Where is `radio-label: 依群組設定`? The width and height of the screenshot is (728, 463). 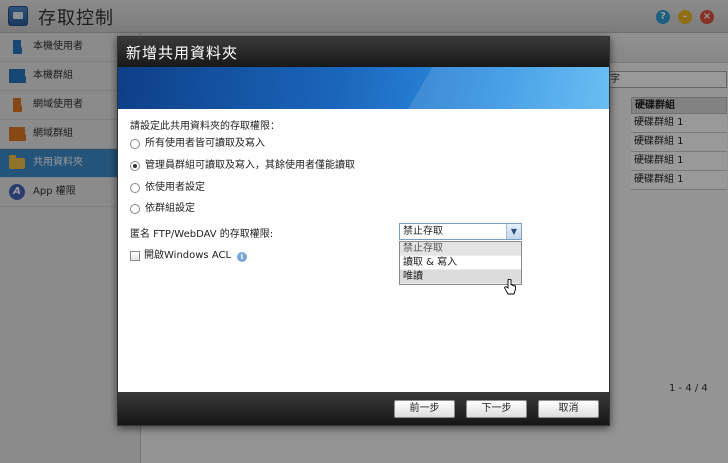
radio-label: 依群組設定 is located at coordinates (170, 208).